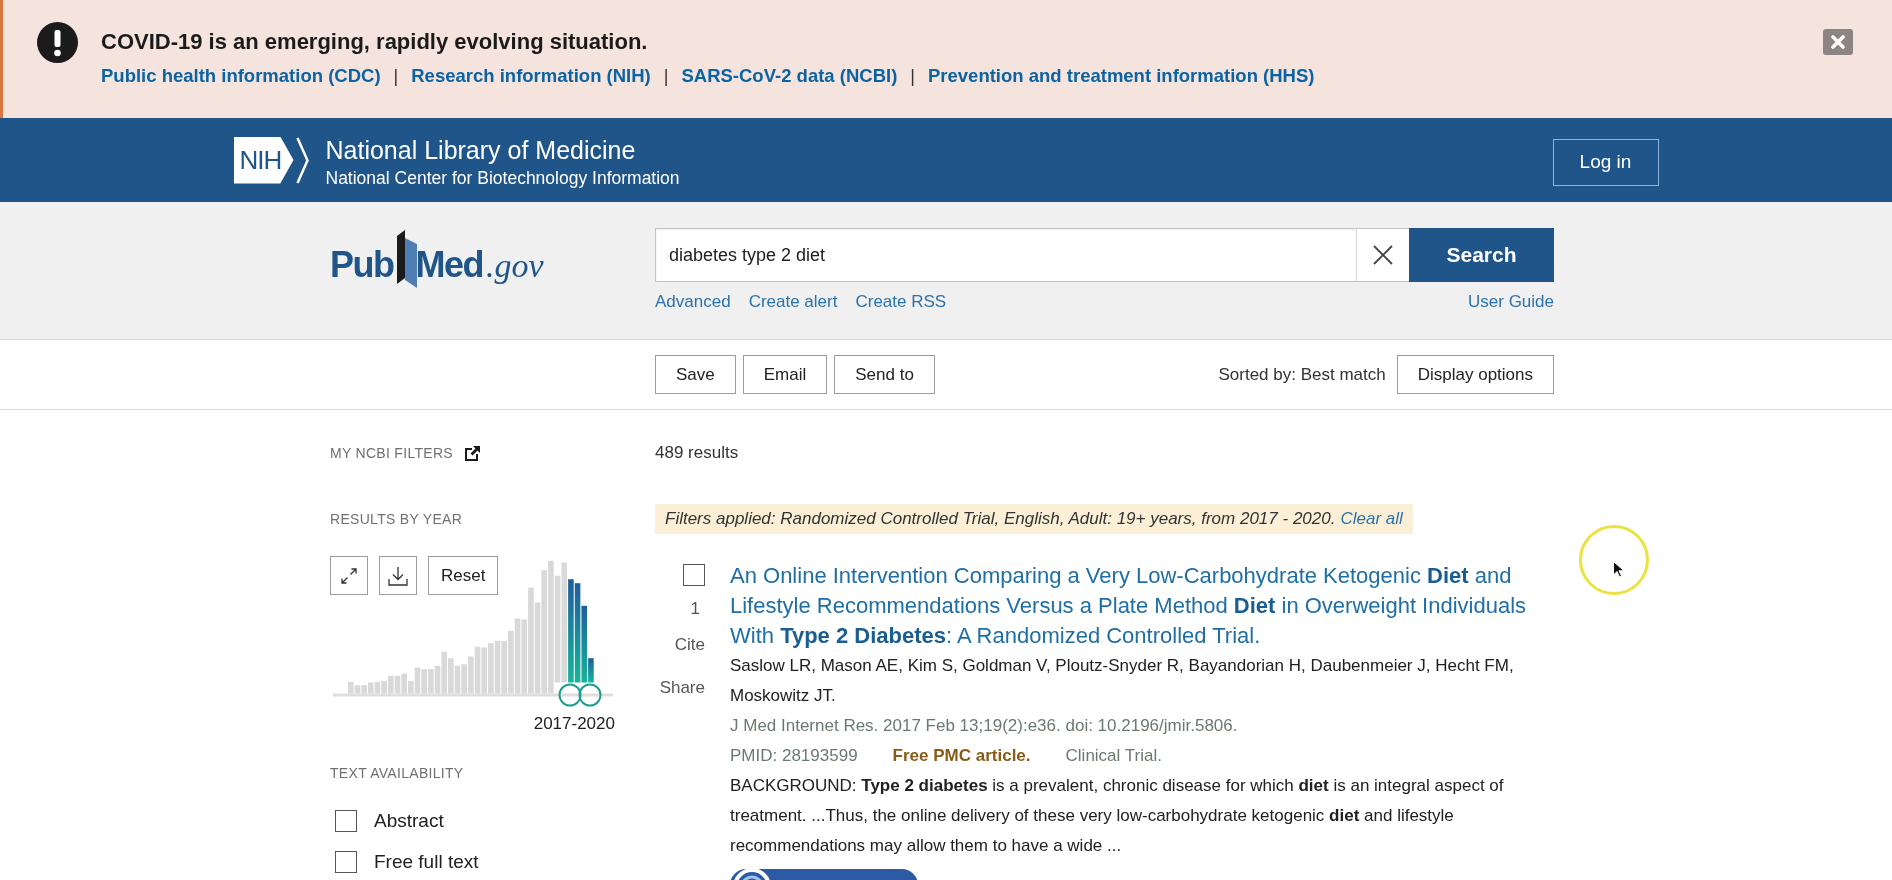  What do you see at coordinates (785, 374) in the screenshot?
I see `action-button: Email` at bounding box center [785, 374].